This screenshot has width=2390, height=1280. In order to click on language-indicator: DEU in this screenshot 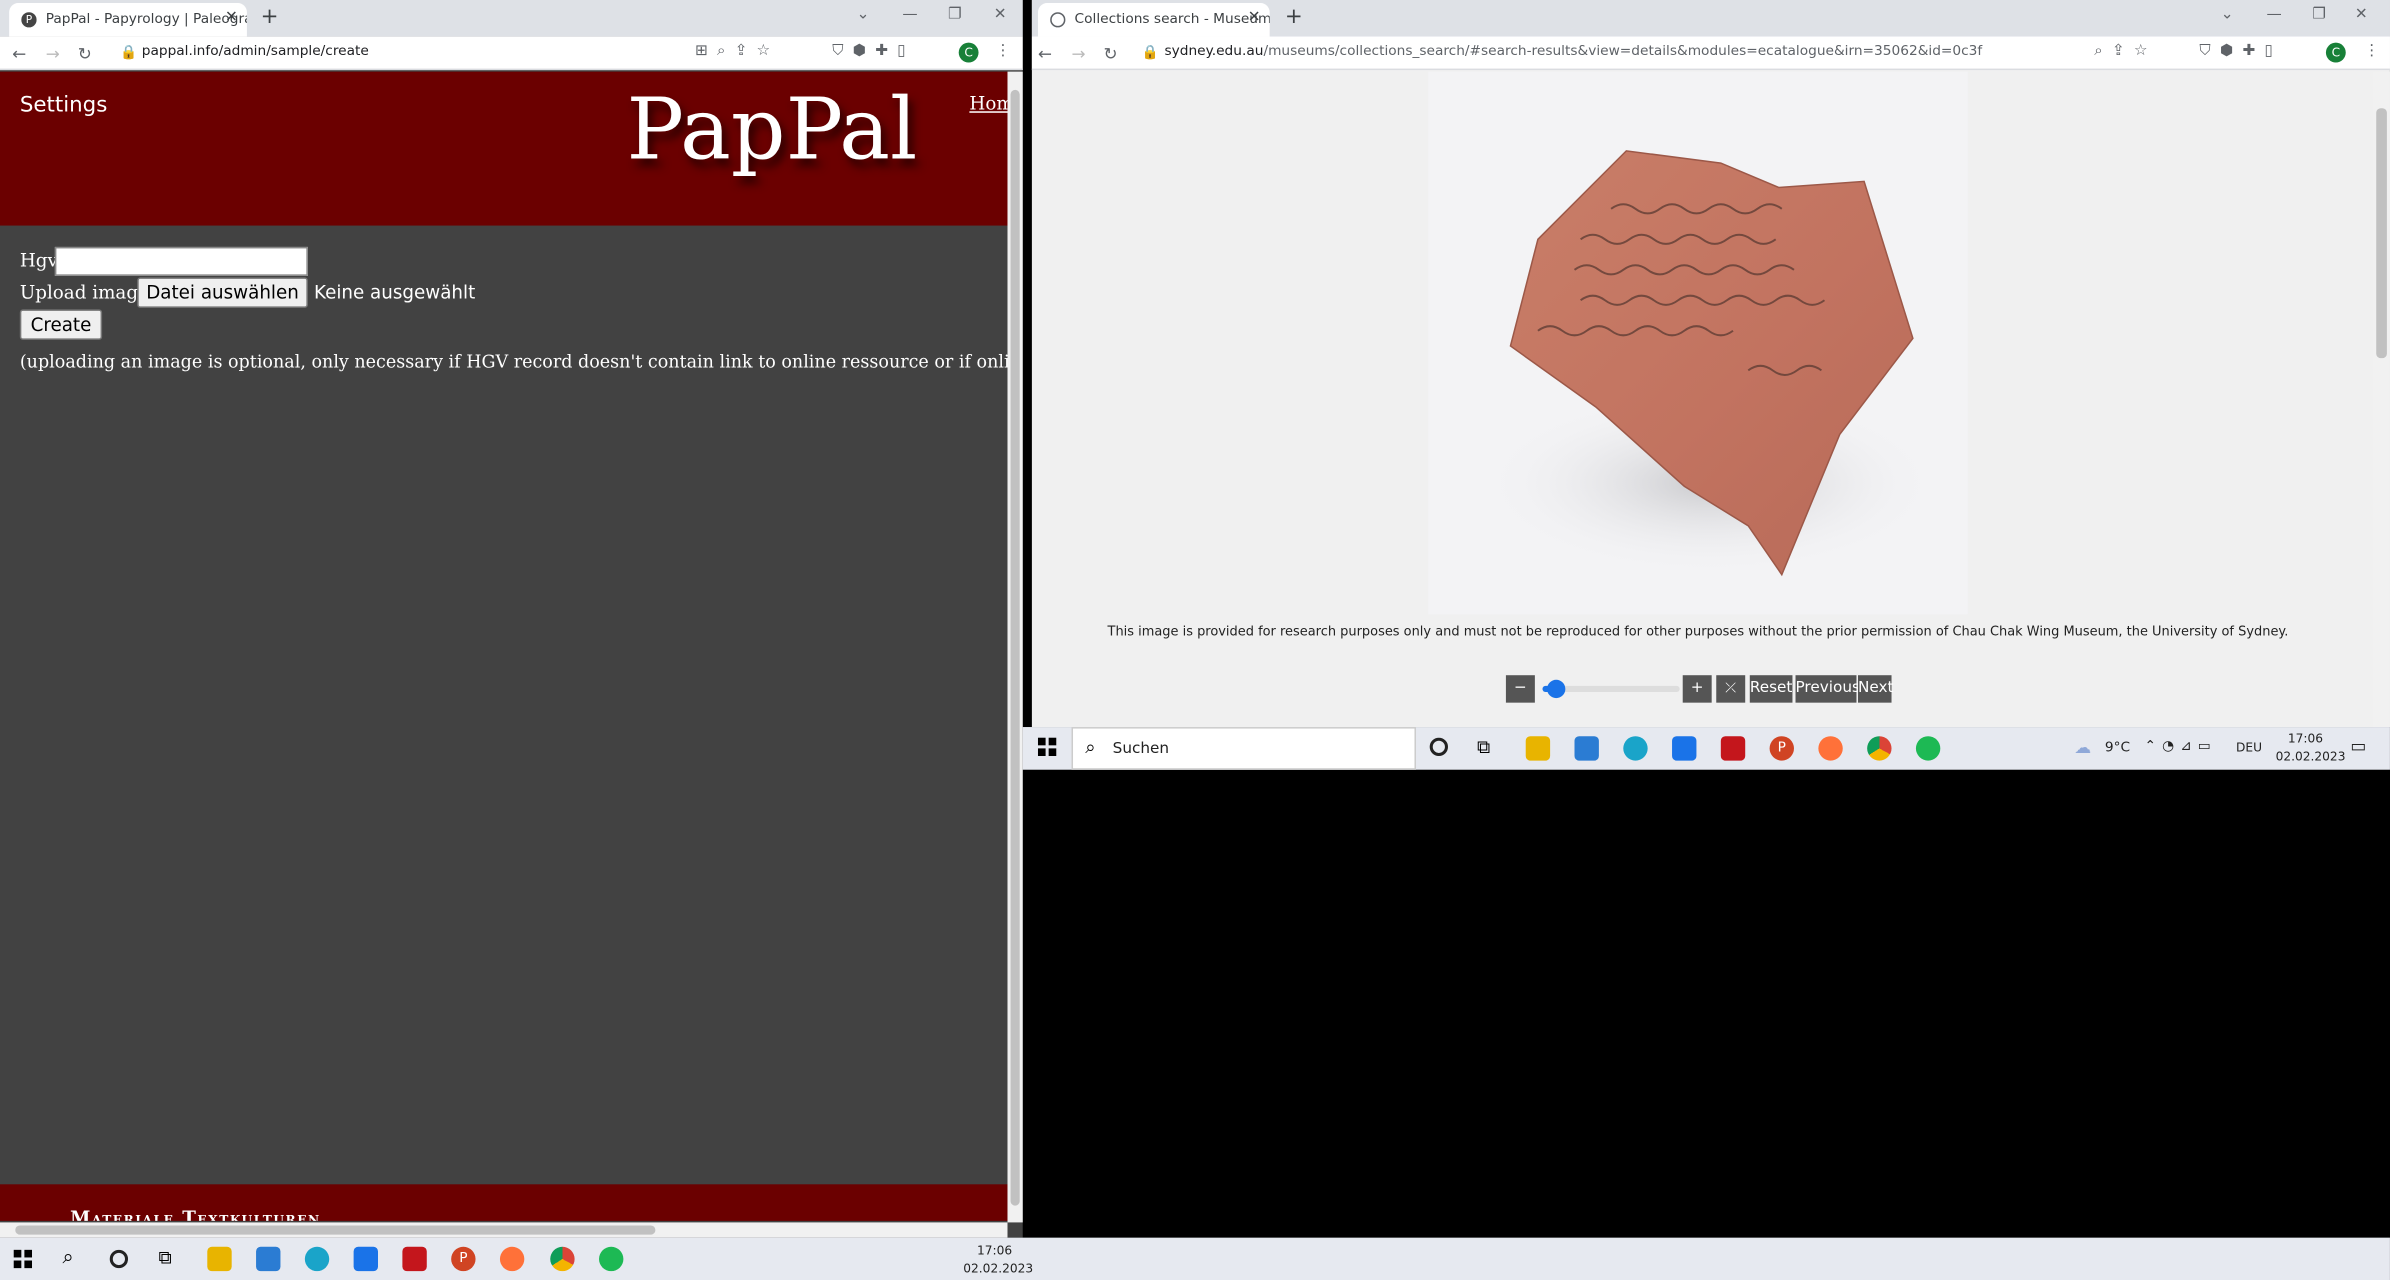, I will do `click(2249, 748)`.